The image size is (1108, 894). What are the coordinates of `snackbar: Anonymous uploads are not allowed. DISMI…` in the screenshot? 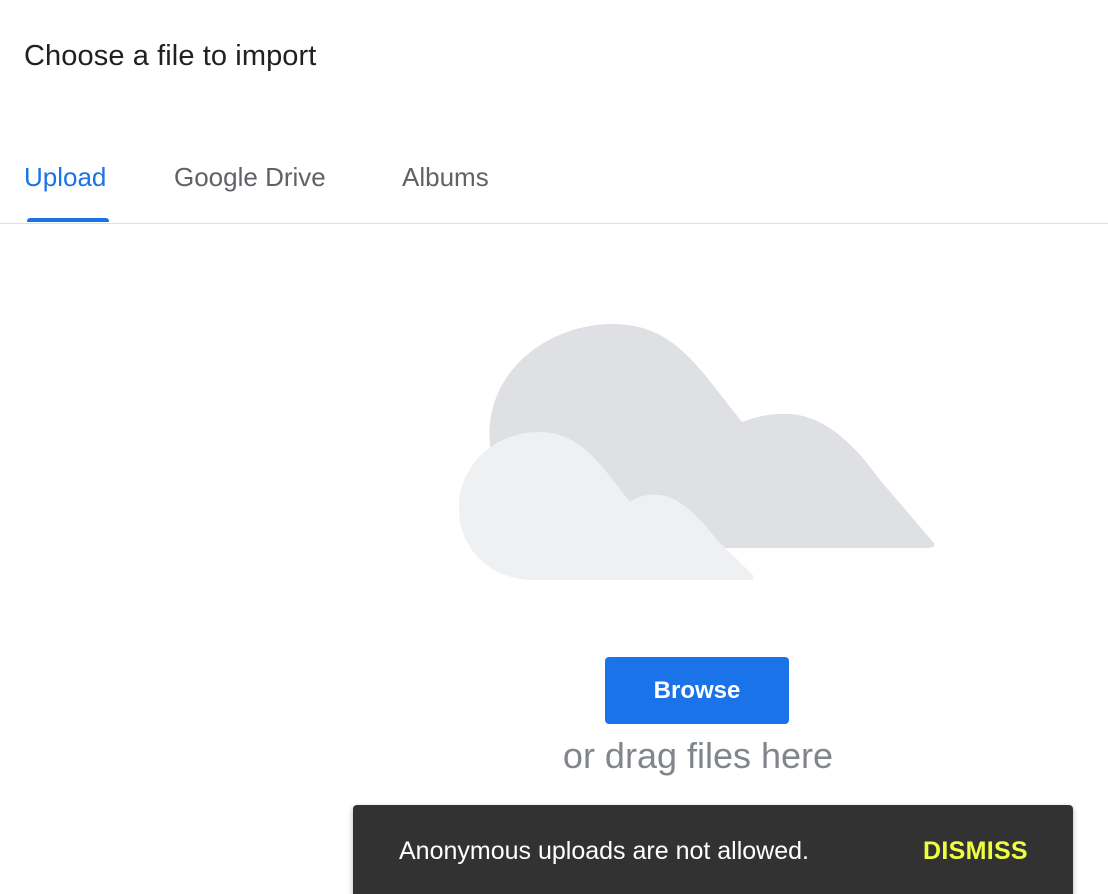 It's located at (713, 849).